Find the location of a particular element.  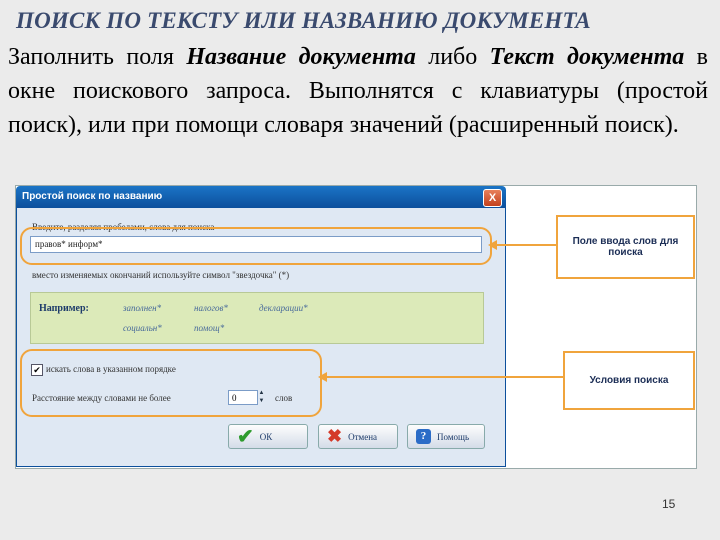

input-callout: Поле ввода слов для поиска is located at coordinates (625, 247).